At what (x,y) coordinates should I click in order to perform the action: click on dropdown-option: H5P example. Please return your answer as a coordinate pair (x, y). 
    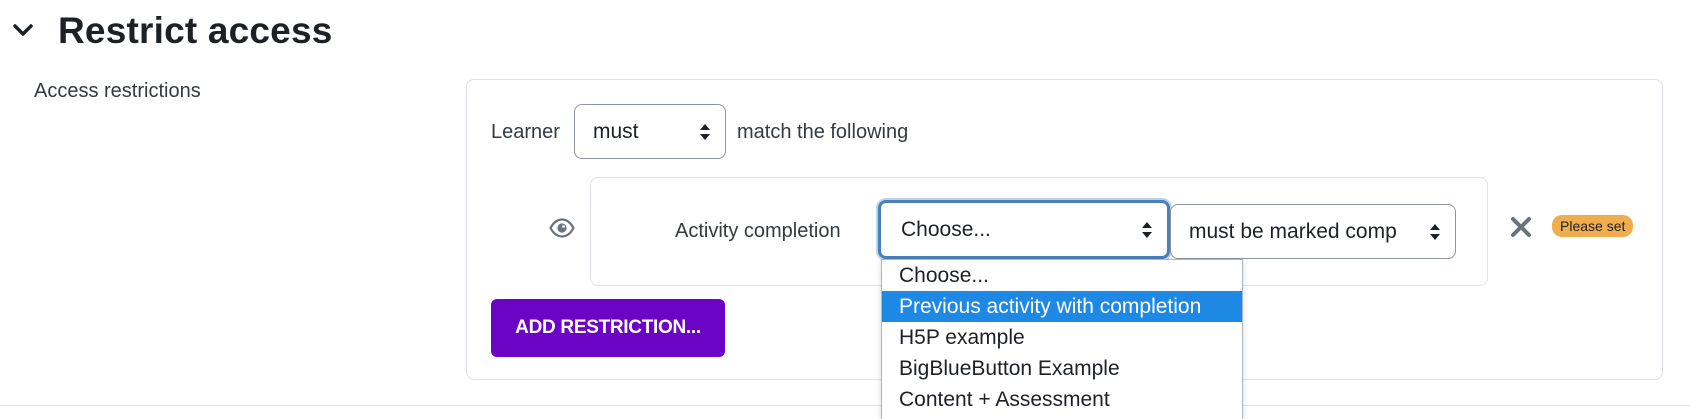
    Looking at the image, I should click on (1062, 337).